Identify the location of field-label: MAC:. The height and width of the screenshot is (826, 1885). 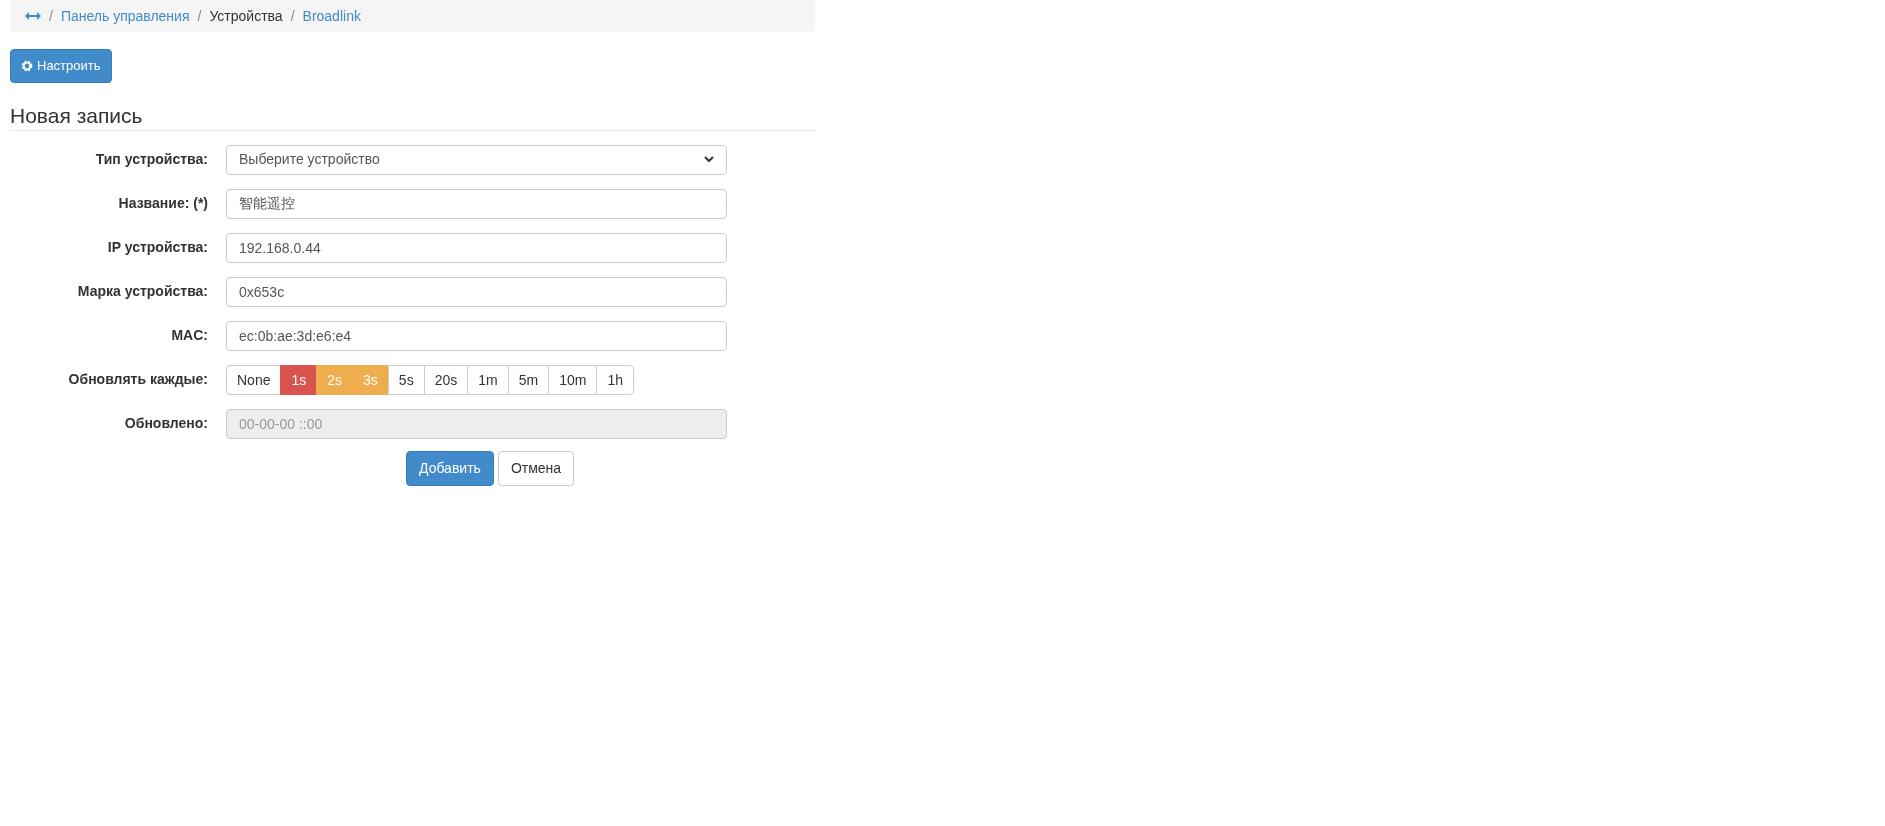
(189, 335).